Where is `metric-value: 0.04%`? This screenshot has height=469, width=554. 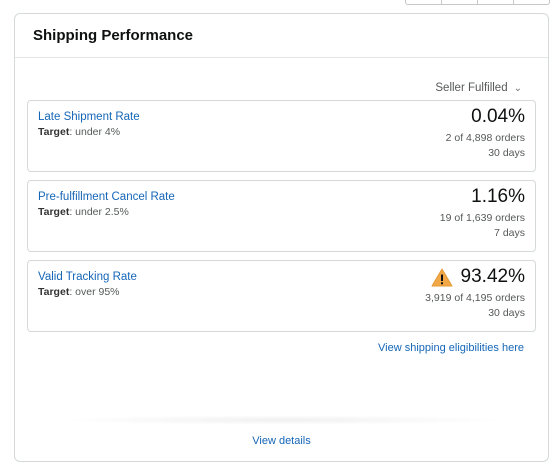 metric-value: 0.04% is located at coordinates (485, 117).